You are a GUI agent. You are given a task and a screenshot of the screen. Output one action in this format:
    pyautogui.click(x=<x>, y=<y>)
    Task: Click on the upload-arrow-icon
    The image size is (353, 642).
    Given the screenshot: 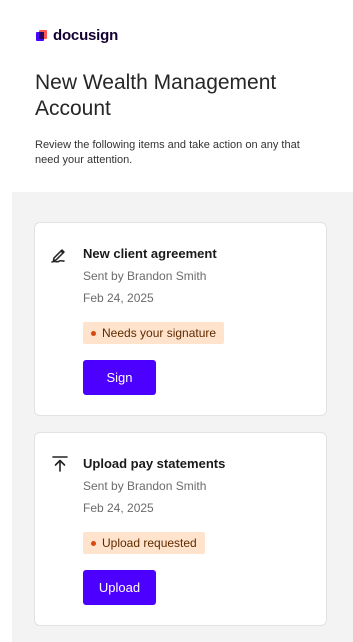 What is the action you would take?
    pyautogui.click(x=60, y=464)
    